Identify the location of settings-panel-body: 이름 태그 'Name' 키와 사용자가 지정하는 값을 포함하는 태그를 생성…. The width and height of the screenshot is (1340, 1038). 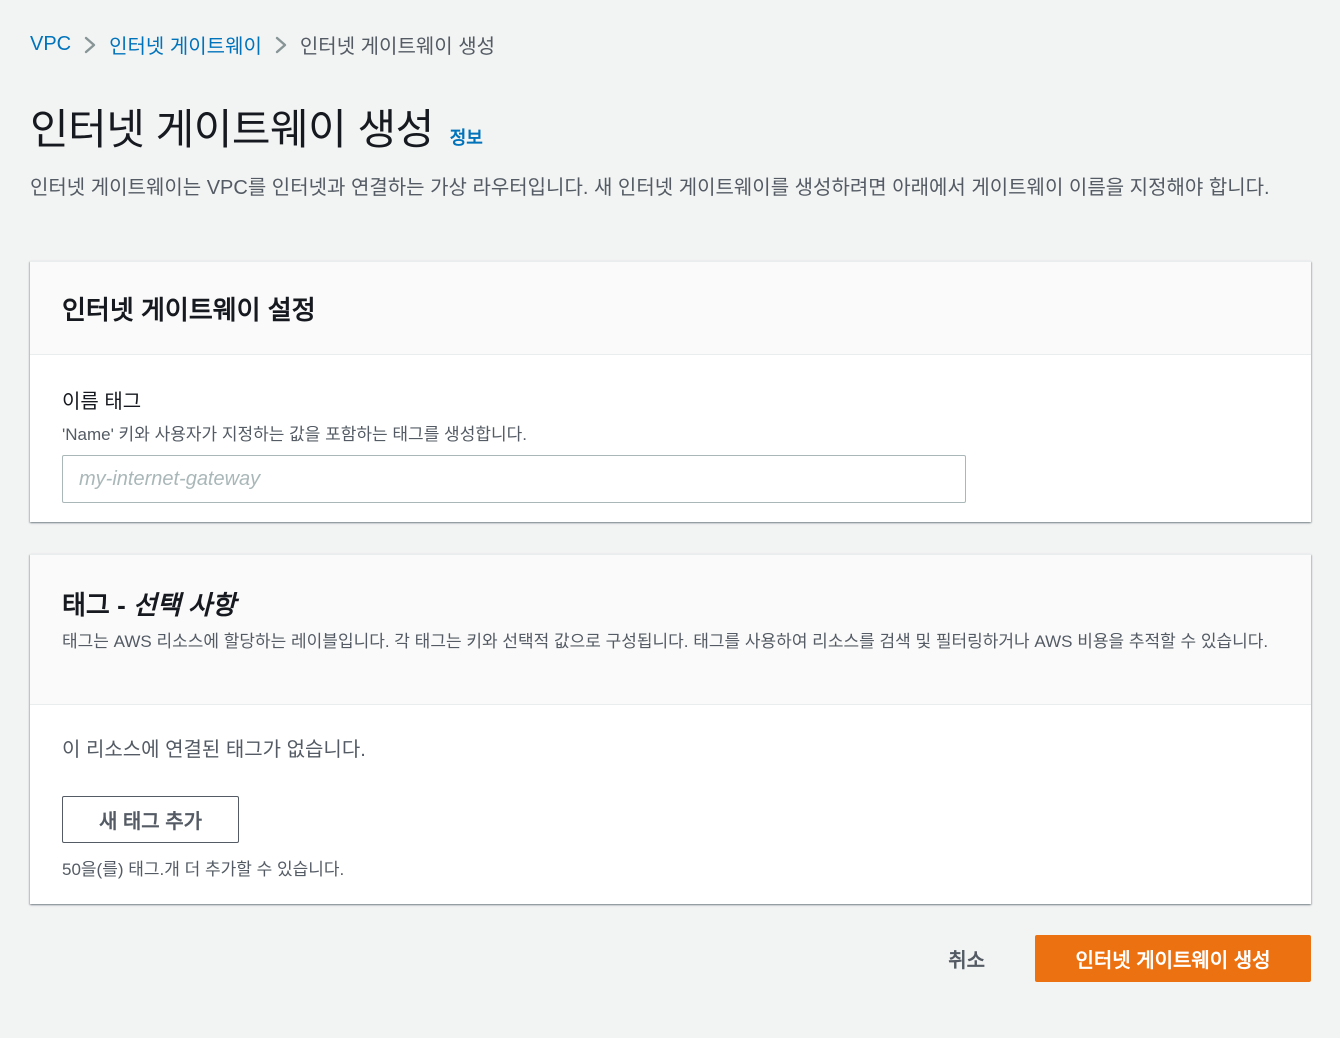
(670, 429).